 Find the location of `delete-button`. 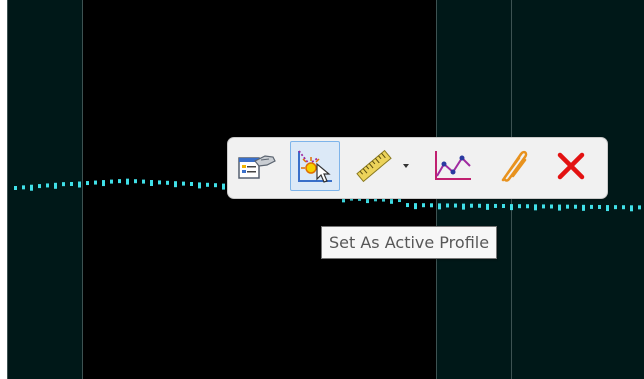

delete-button is located at coordinates (571, 166).